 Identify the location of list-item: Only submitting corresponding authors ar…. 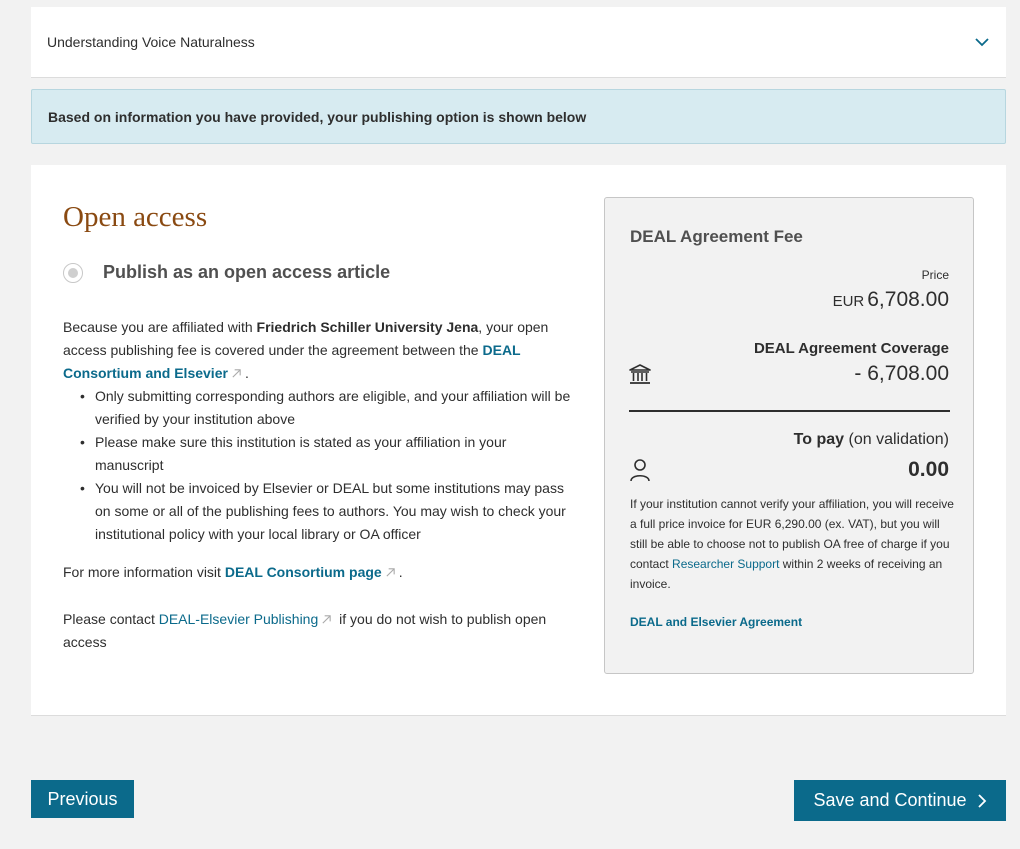
(318, 408).